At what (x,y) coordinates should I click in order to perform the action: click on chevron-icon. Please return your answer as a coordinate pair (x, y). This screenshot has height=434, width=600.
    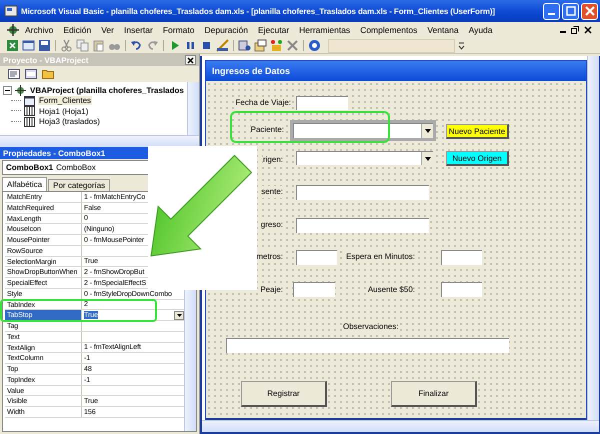
    Looking at the image, I should click on (461, 45).